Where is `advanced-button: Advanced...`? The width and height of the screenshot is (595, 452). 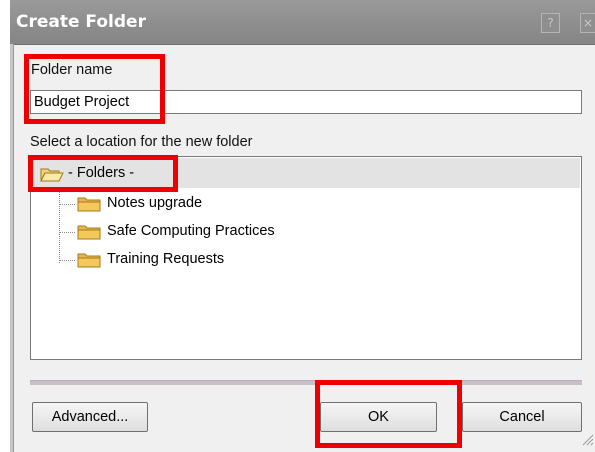 advanced-button: Advanced... is located at coordinates (90, 417).